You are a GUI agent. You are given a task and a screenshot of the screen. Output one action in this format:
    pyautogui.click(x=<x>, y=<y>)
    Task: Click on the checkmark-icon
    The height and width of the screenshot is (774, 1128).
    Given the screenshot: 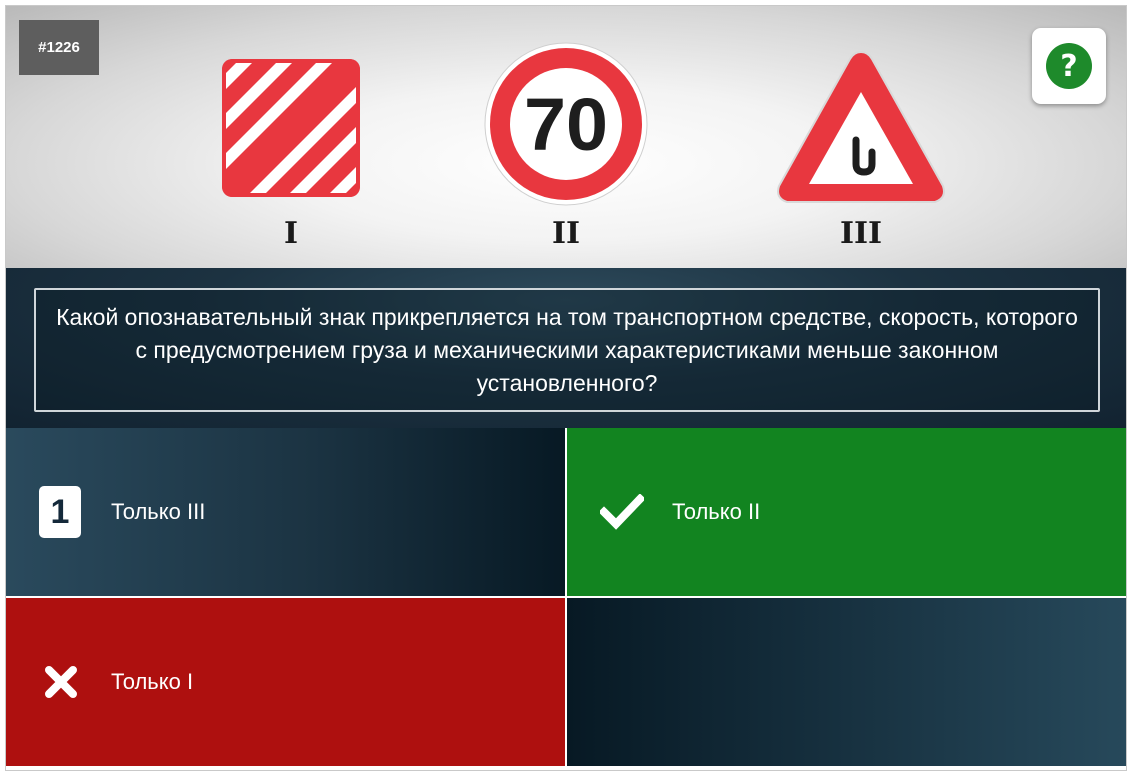 What is the action you would take?
    pyautogui.click(x=622, y=512)
    